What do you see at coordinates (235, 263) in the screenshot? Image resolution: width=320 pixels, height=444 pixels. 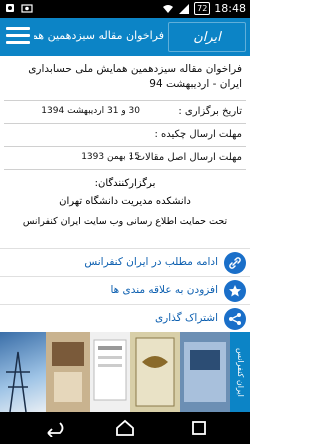 I see `link-icon` at bounding box center [235, 263].